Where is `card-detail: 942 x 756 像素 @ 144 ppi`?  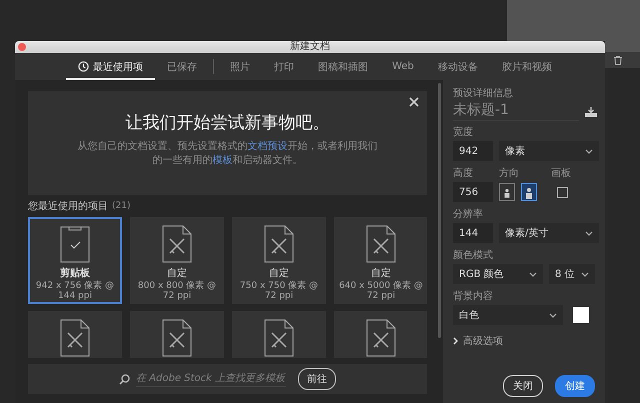 card-detail: 942 x 756 像素 @ 144 ppi is located at coordinates (75, 291).